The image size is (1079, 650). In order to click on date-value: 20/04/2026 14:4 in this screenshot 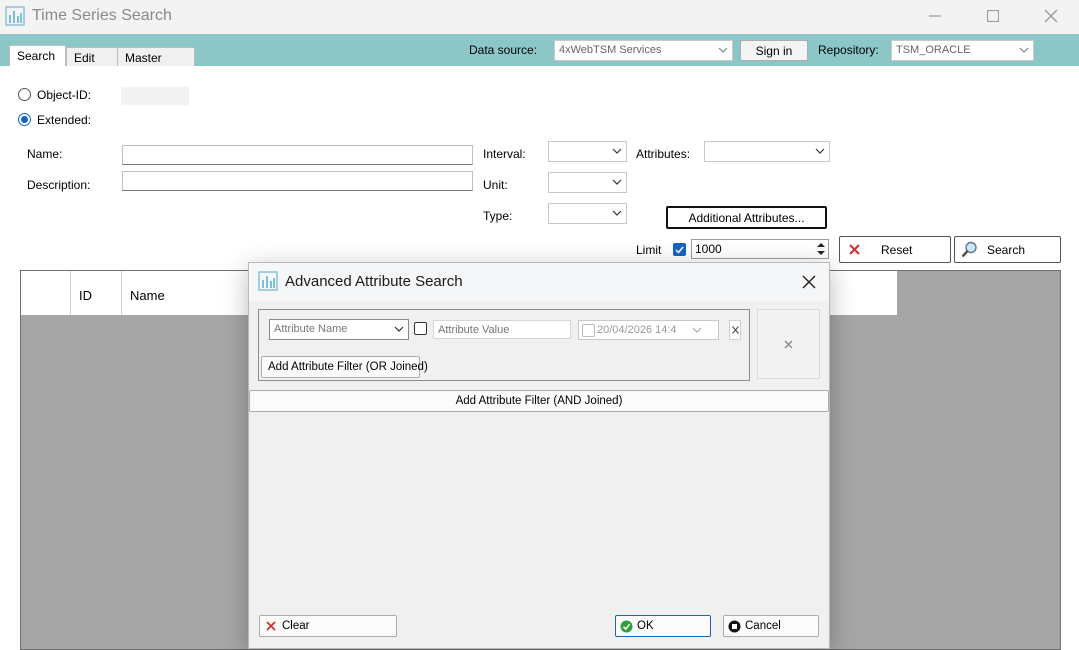, I will do `click(637, 330)`.